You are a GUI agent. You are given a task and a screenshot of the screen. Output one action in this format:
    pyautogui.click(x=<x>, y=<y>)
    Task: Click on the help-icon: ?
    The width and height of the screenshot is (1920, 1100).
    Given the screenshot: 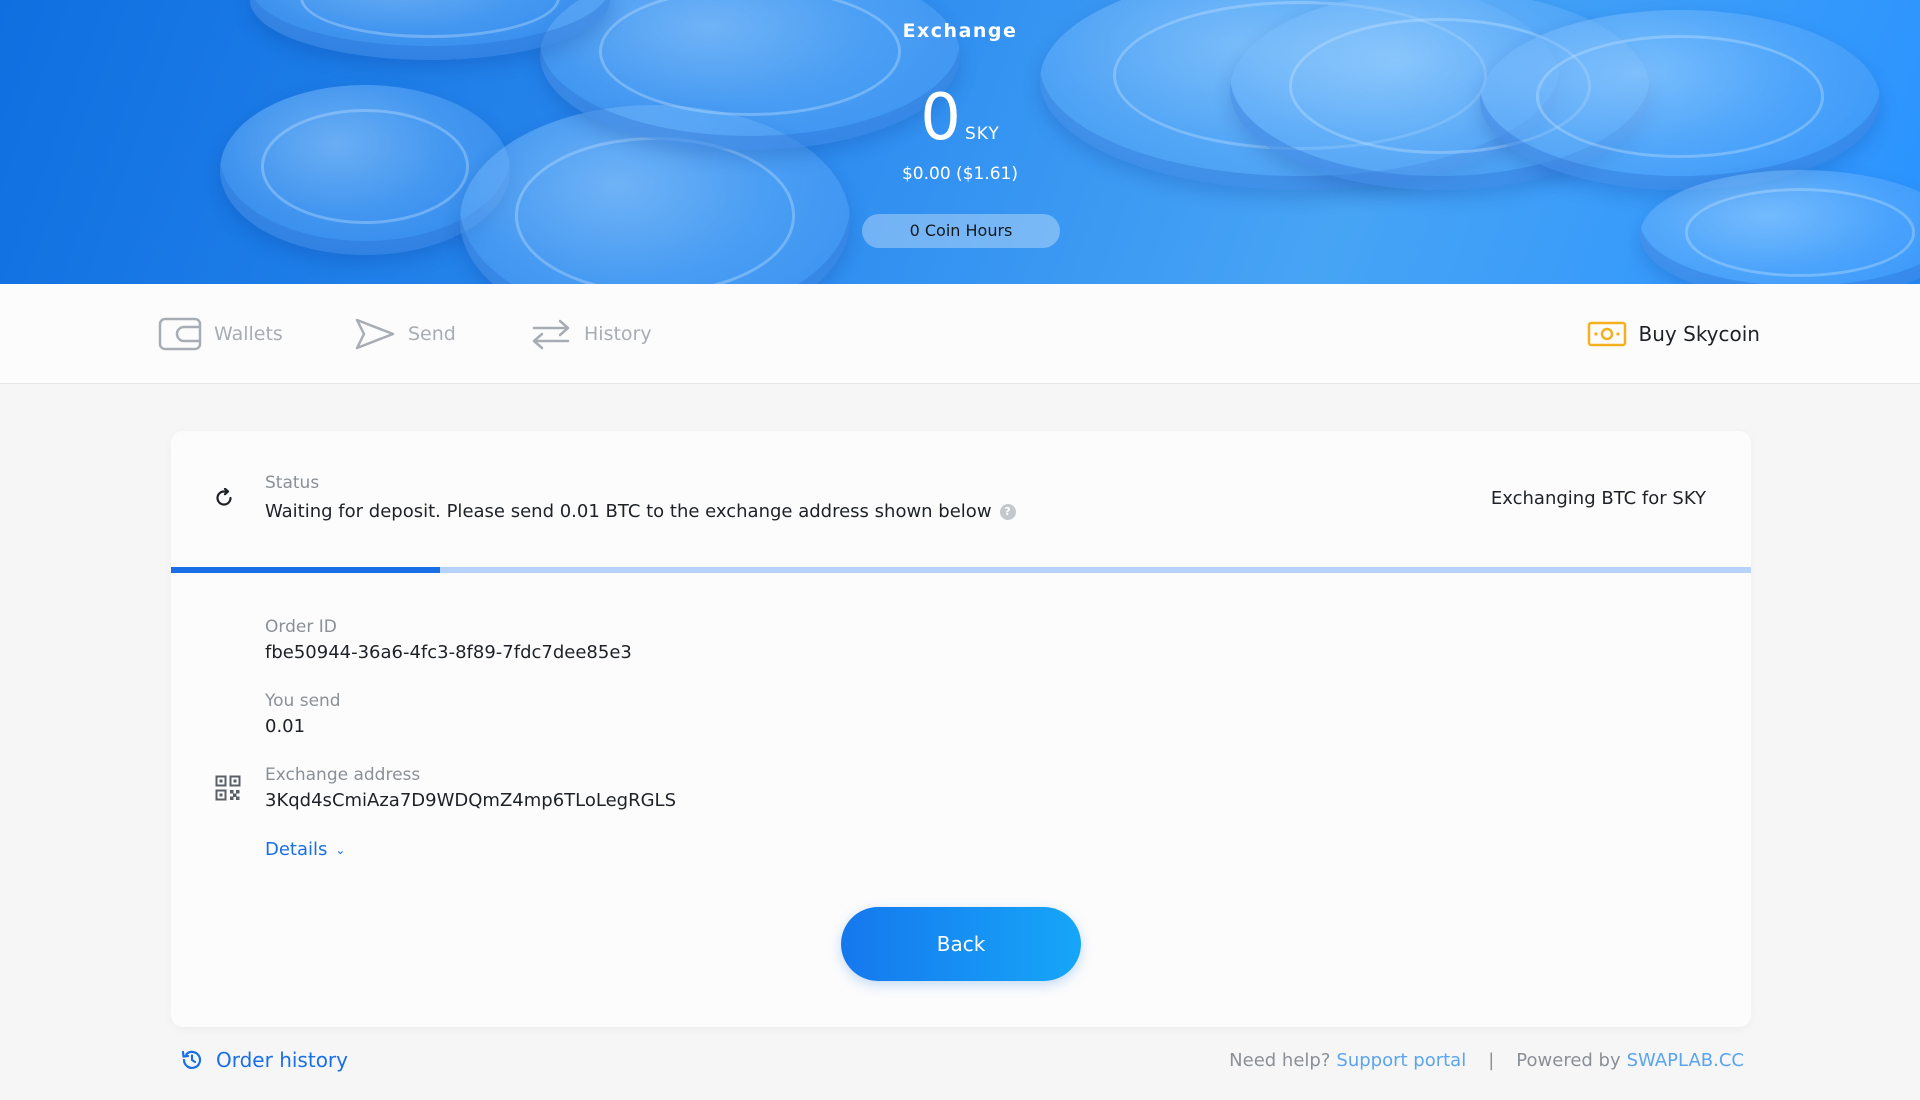 What is the action you would take?
    pyautogui.click(x=1007, y=511)
    